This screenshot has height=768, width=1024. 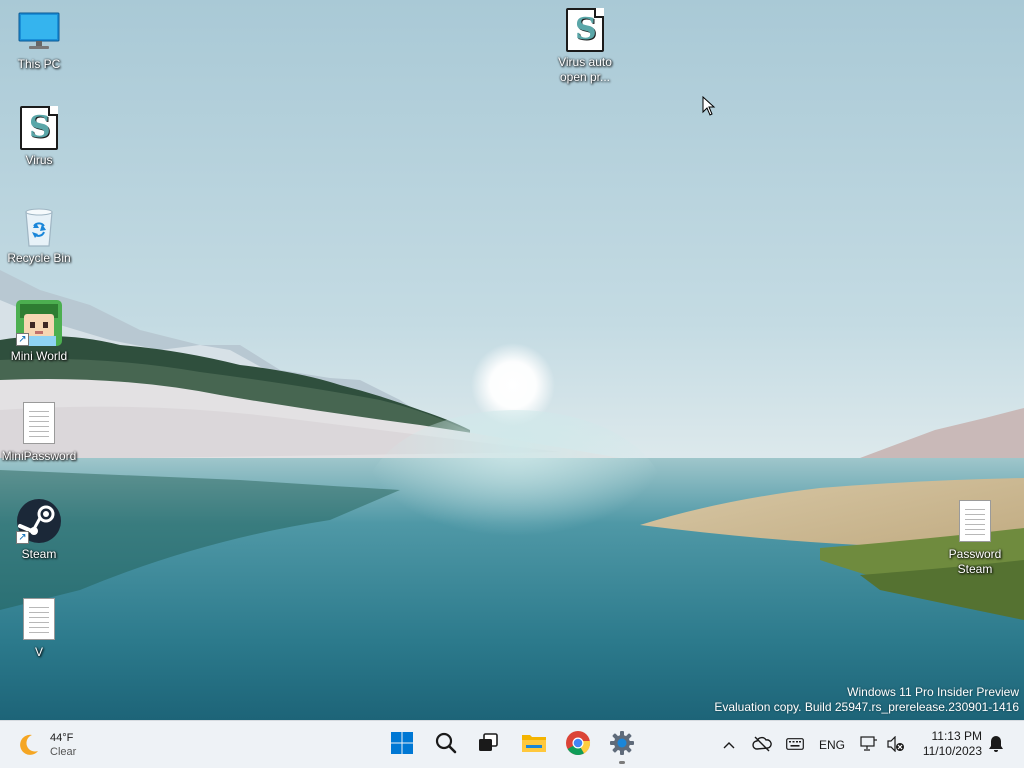 I want to click on show-hidden-icons-button, so click(x=729, y=745).